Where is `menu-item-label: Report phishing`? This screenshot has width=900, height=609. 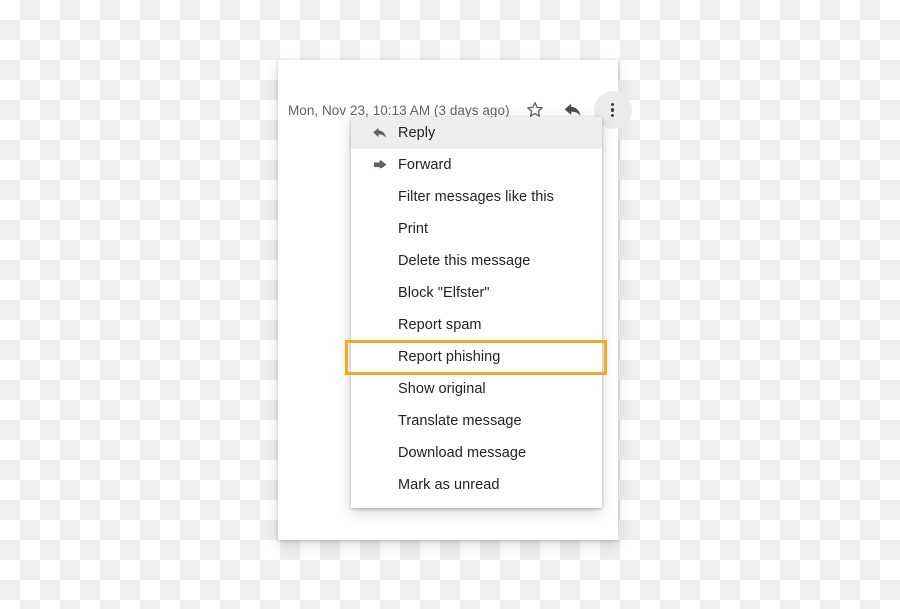
menu-item-label: Report phishing is located at coordinates (449, 357).